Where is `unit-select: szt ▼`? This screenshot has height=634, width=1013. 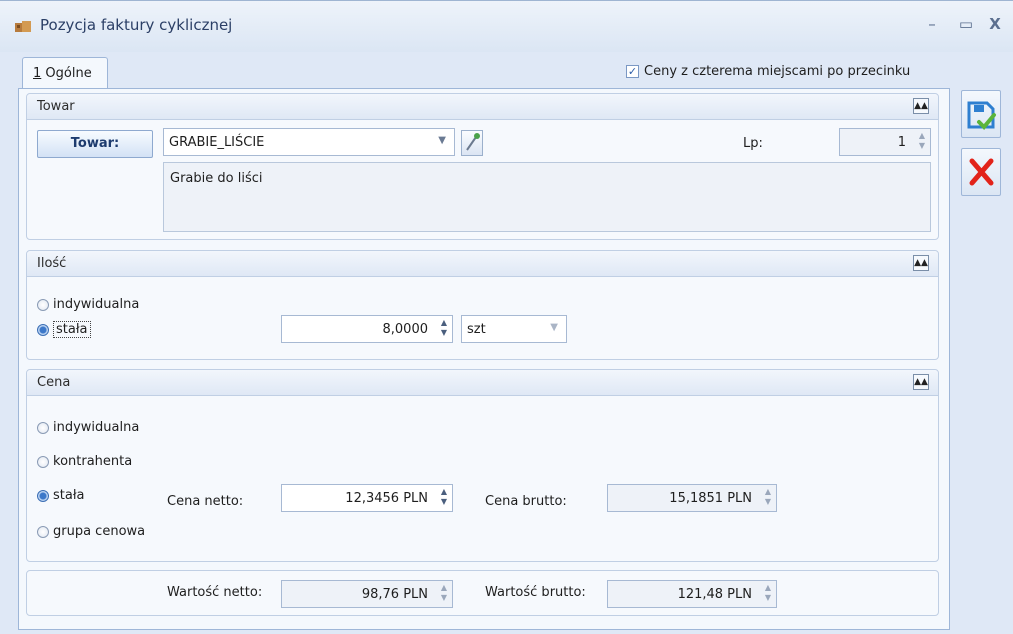 unit-select: szt ▼ is located at coordinates (514, 329).